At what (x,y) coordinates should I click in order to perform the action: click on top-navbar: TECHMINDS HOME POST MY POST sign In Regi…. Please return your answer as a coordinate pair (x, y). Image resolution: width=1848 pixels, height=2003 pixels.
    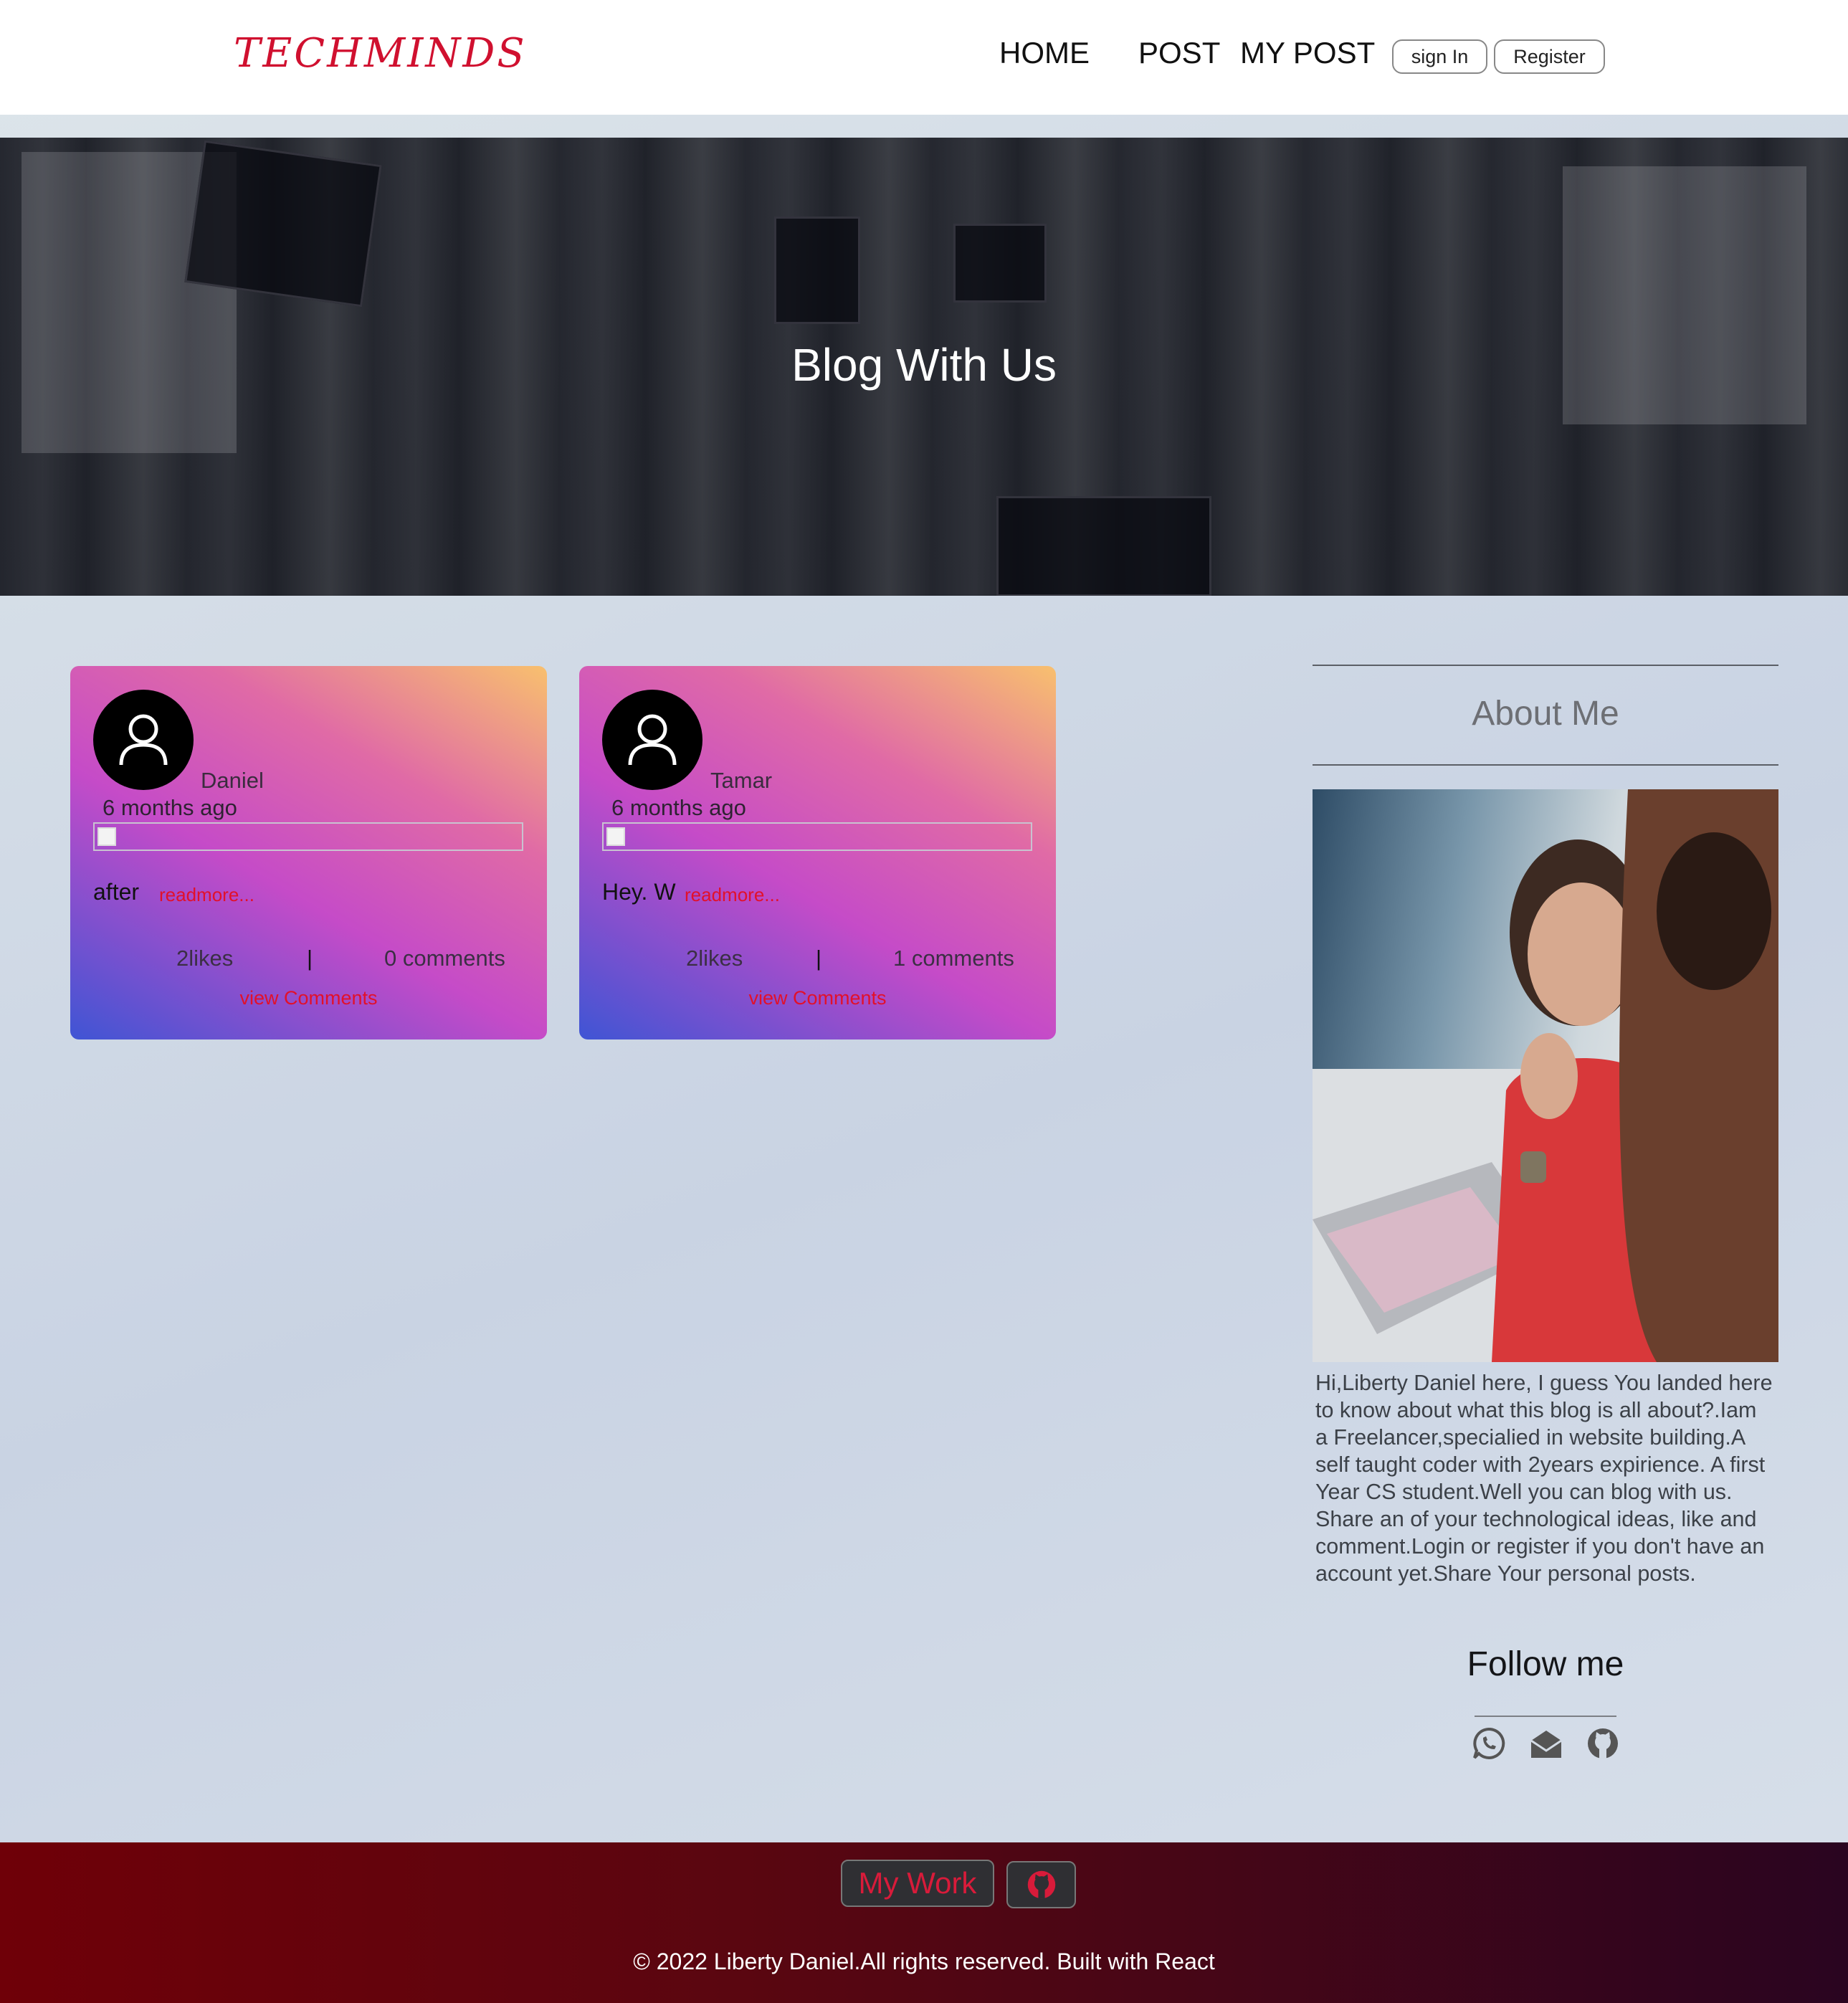
    Looking at the image, I should click on (924, 57).